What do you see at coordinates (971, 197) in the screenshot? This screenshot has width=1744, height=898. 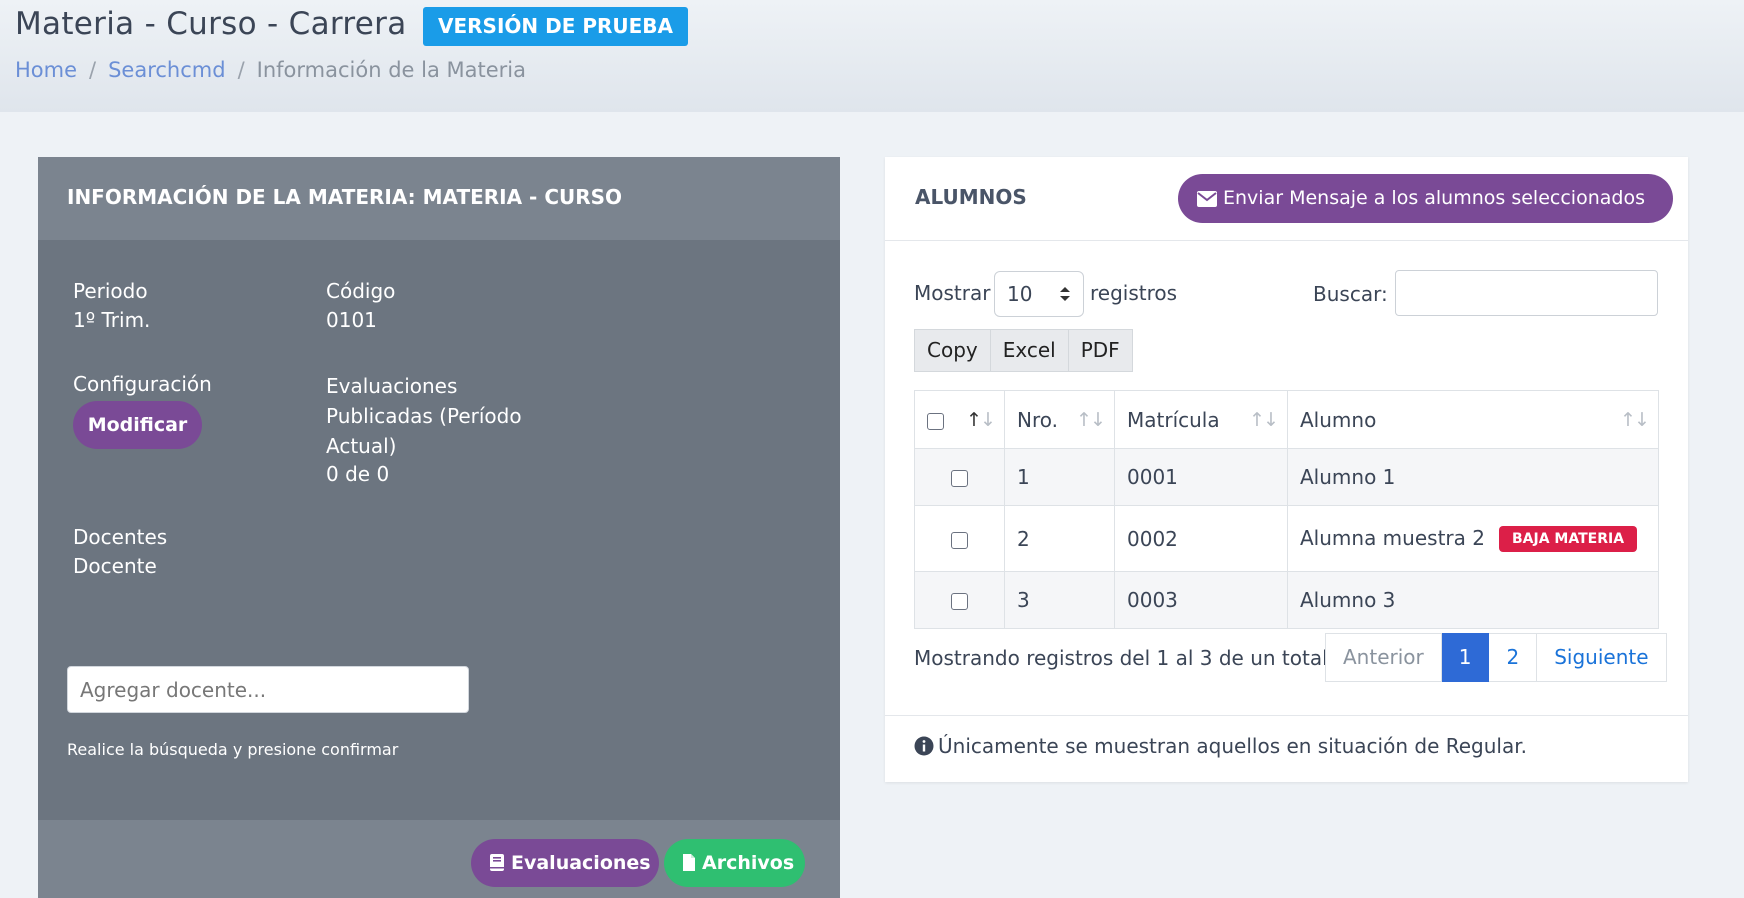 I see `students-title: ALUMNOS` at bounding box center [971, 197].